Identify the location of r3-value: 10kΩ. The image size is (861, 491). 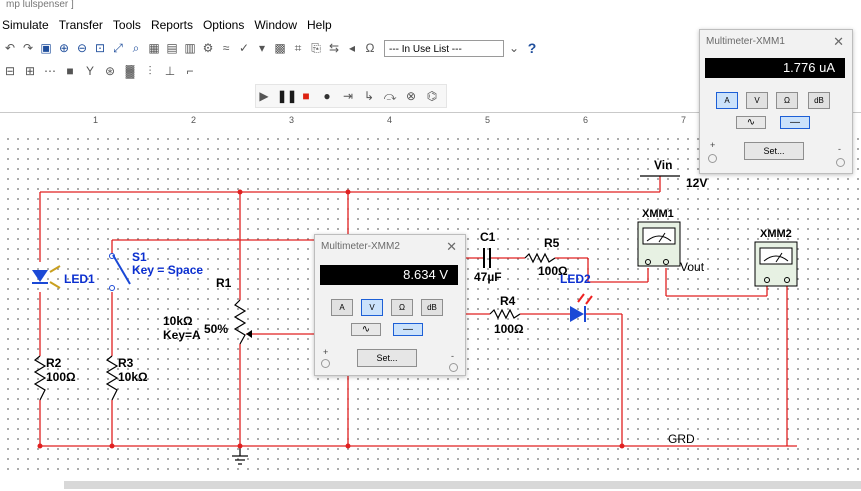
(133, 377).